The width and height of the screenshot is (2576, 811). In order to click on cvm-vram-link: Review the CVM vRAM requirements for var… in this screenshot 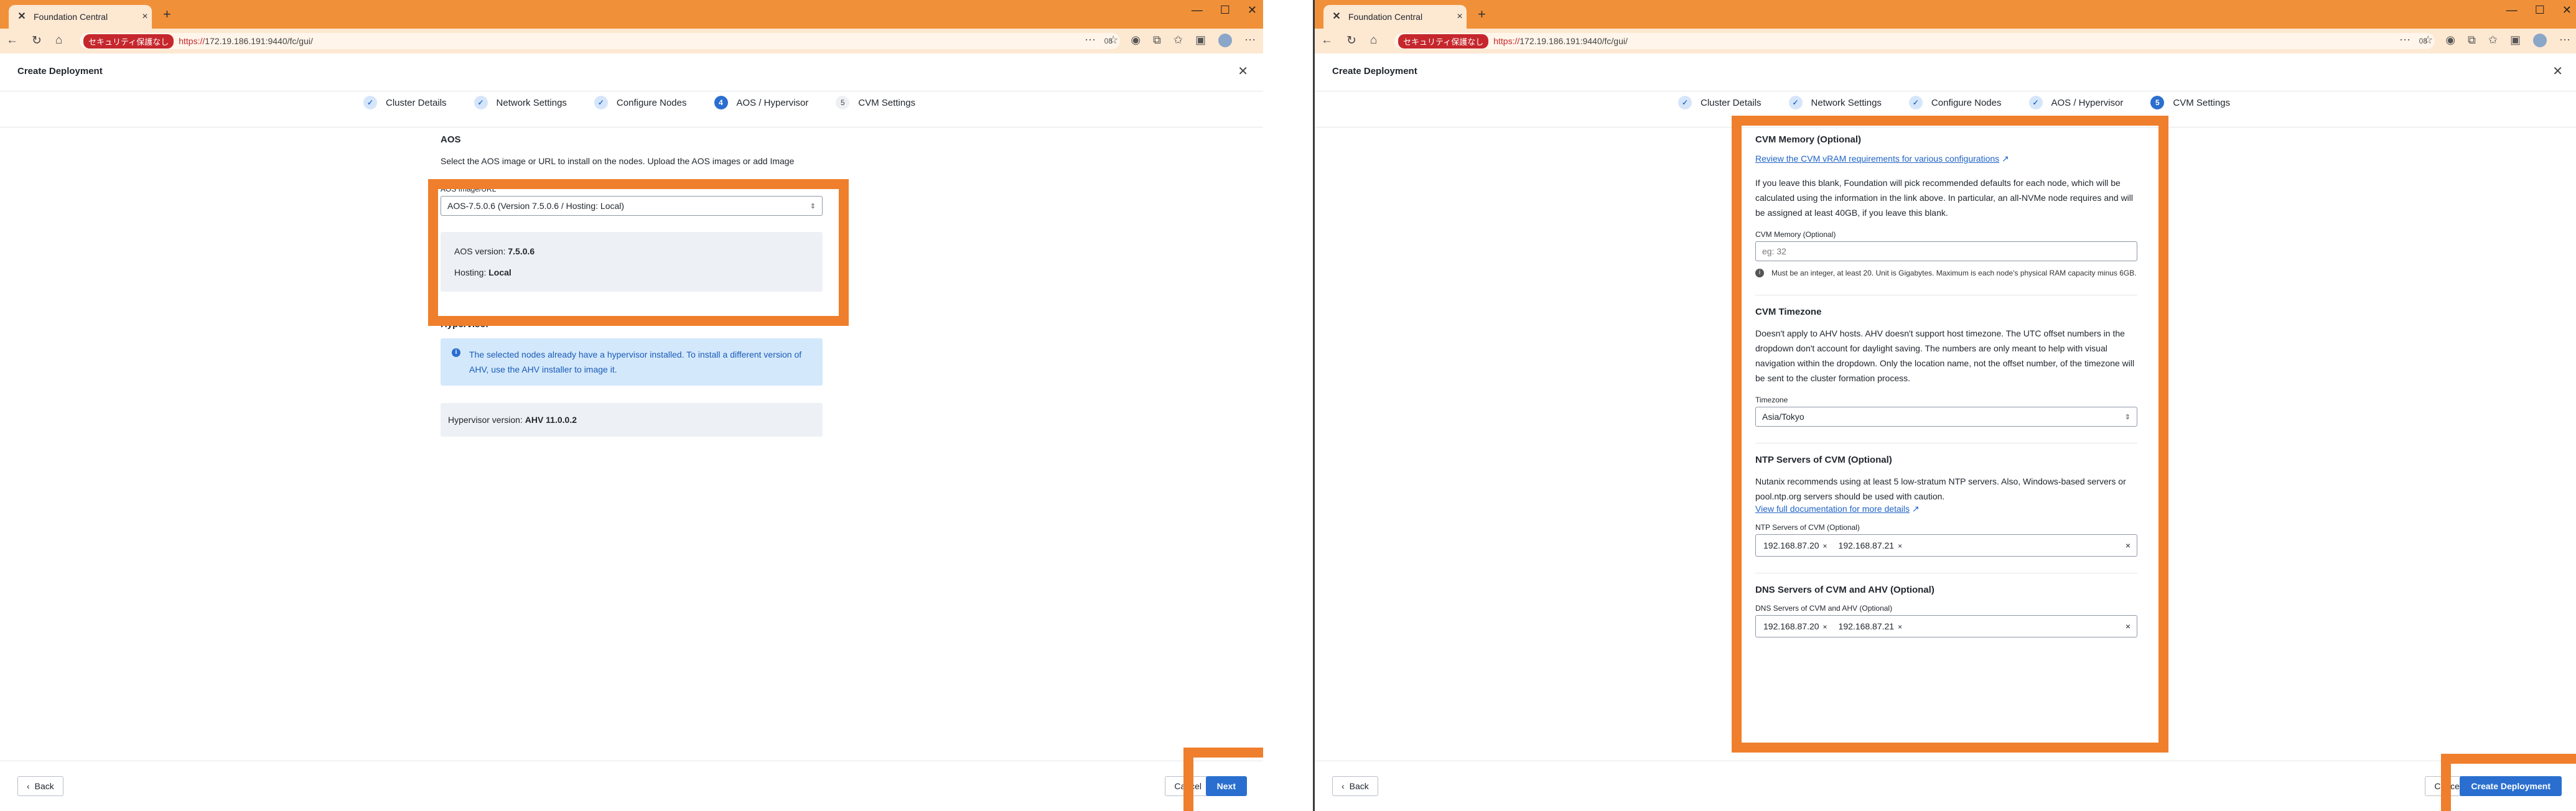, I will do `click(1877, 159)`.